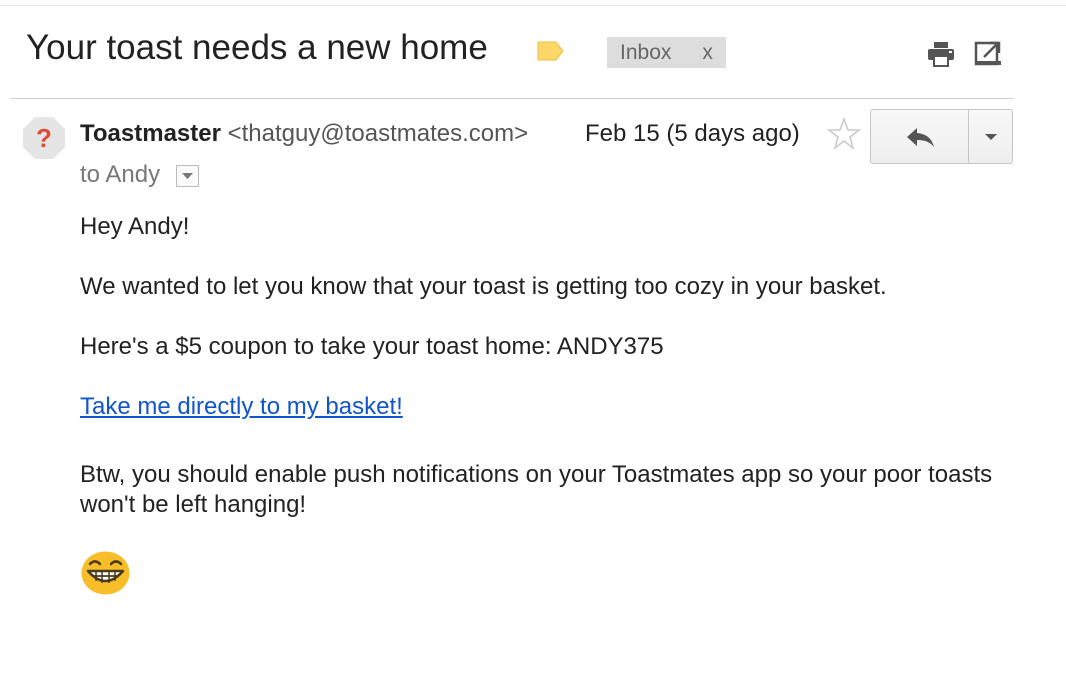  I want to click on header-divider, so click(512, 98).